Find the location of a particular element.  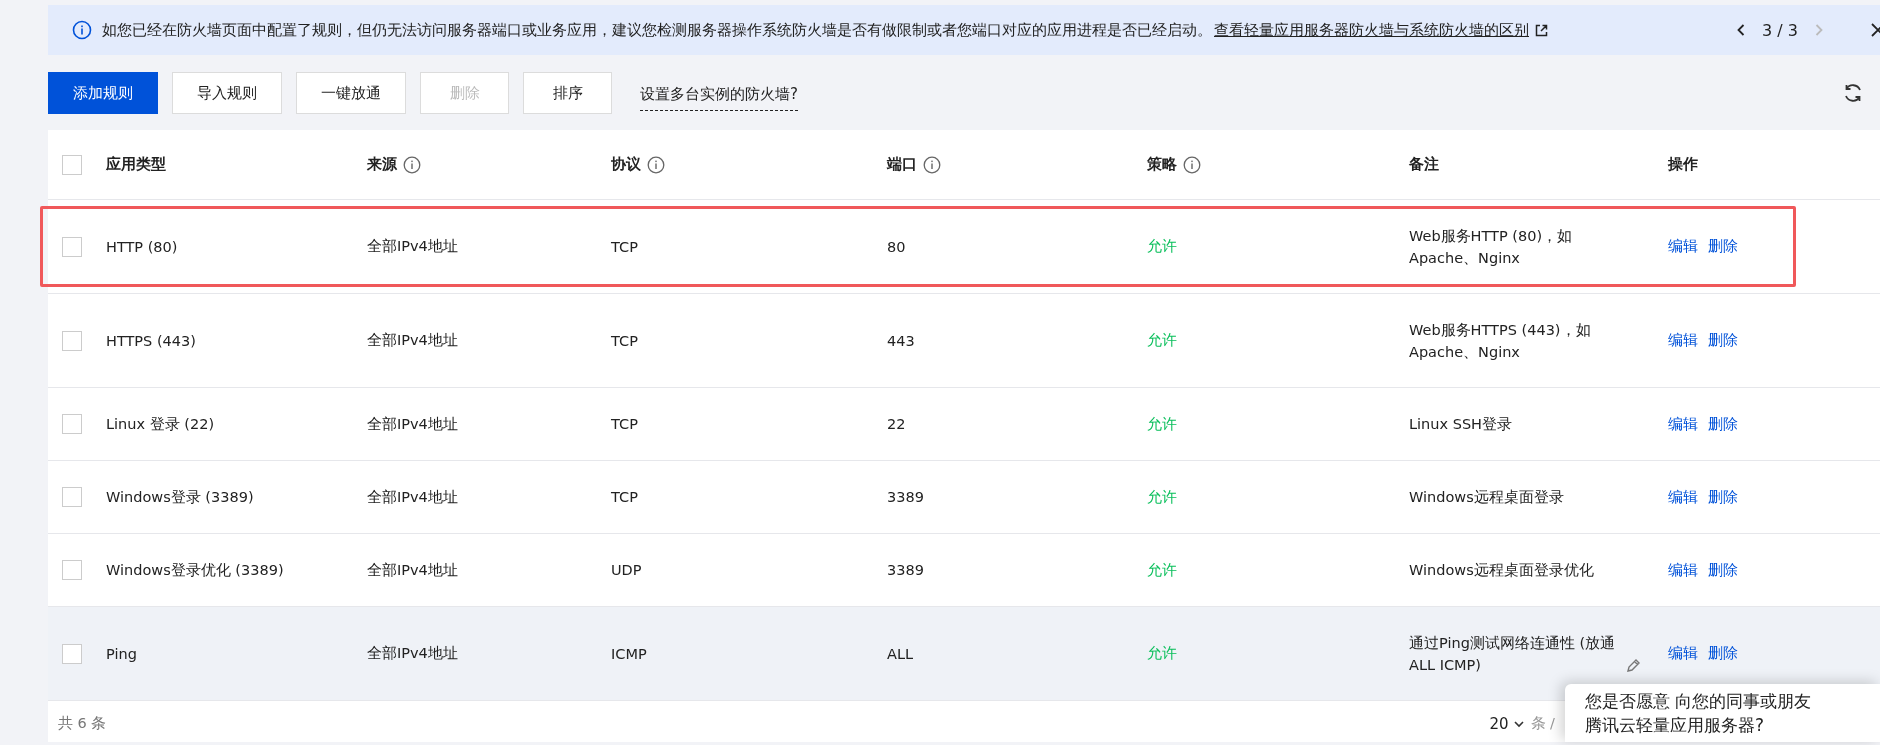

survey-text: 腾讯云轻量应用服务器? is located at coordinates (1675, 725).